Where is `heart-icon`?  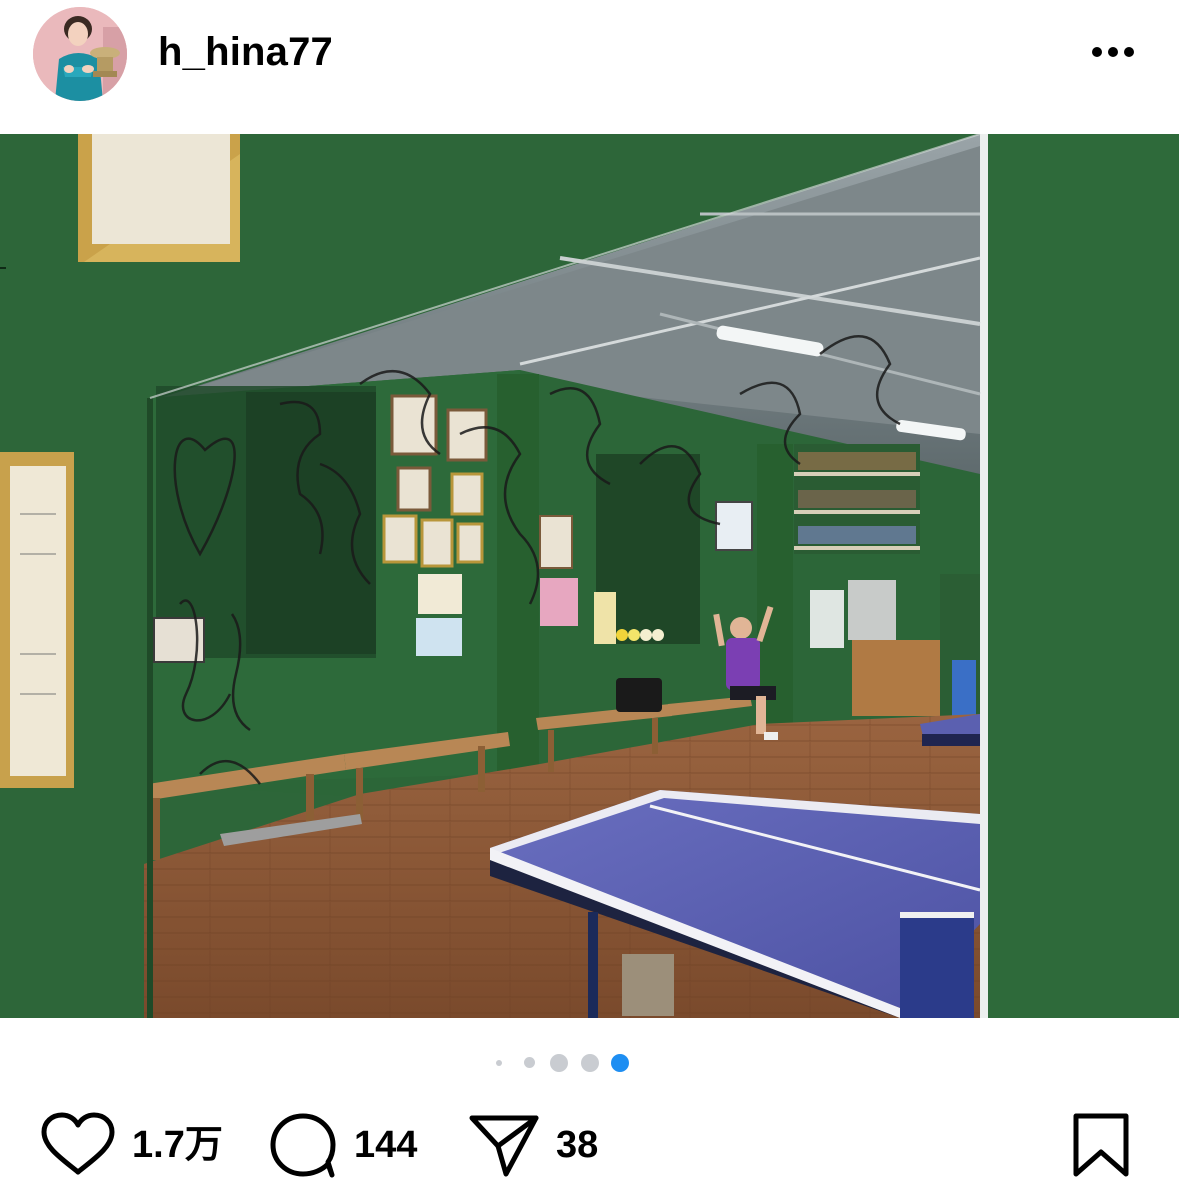
heart-icon is located at coordinates (78, 1143).